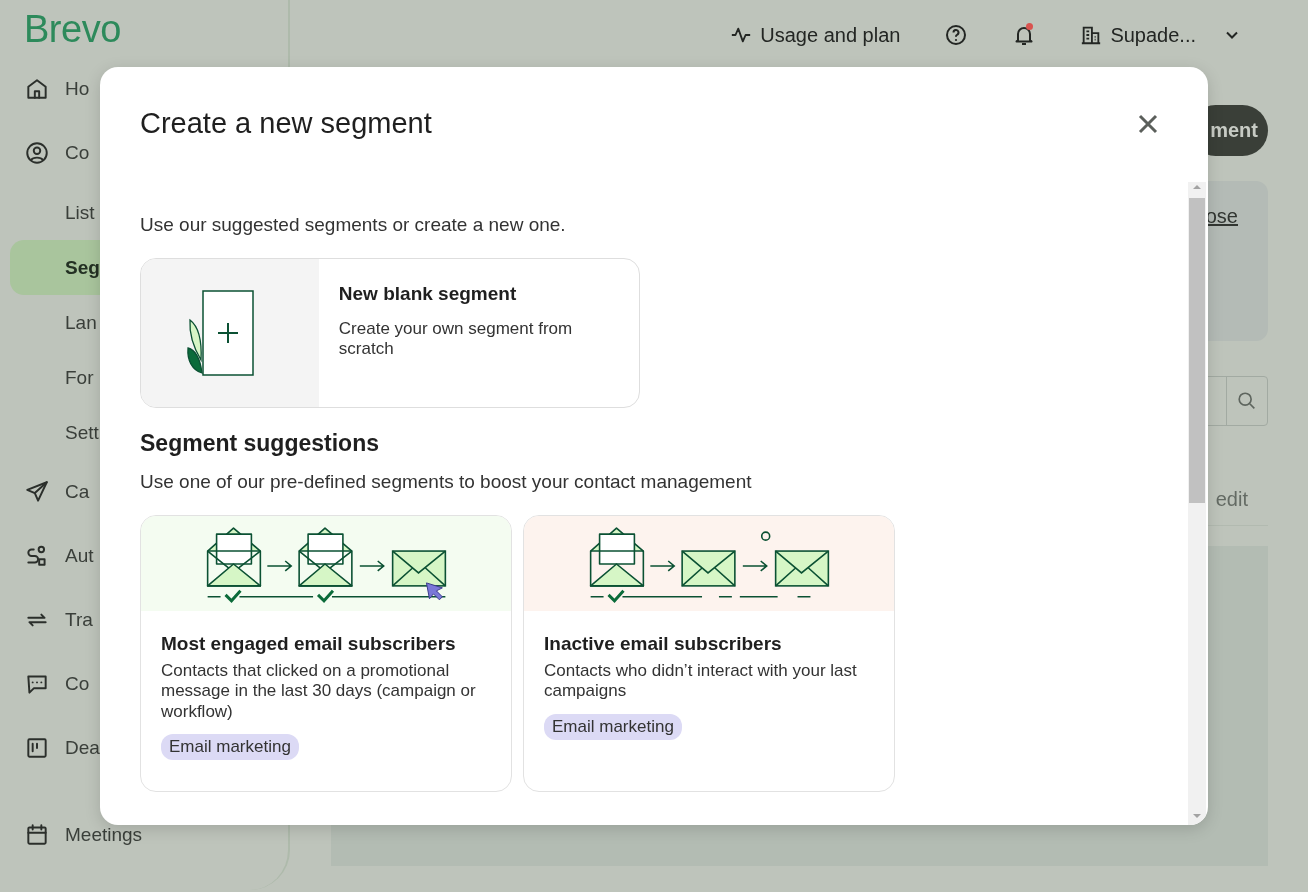  What do you see at coordinates (701, 681) in the screenshot?
I see `card-description: Contacts who didn’t interact with your last campaigns` at bounding box center [701, 681].